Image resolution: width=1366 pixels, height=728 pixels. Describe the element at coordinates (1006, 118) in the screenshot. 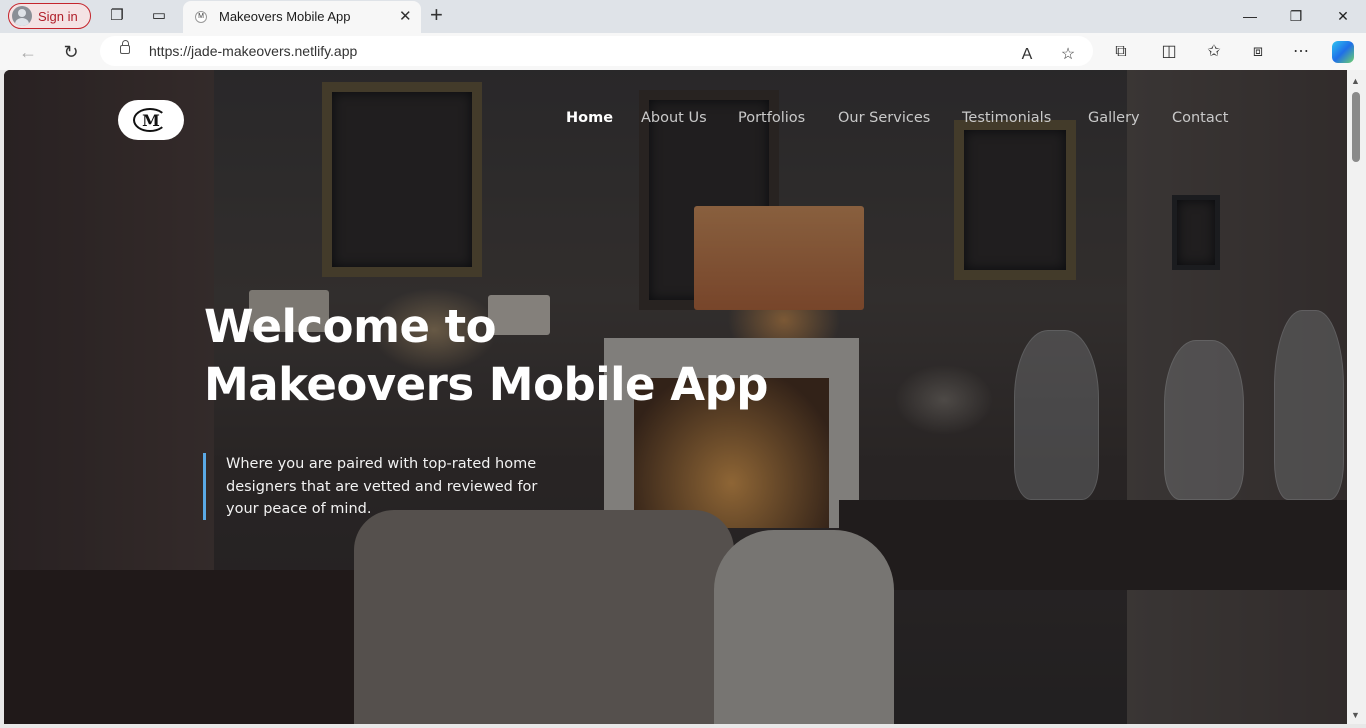

I see `nav-testimonials: Testimonials` at that location.